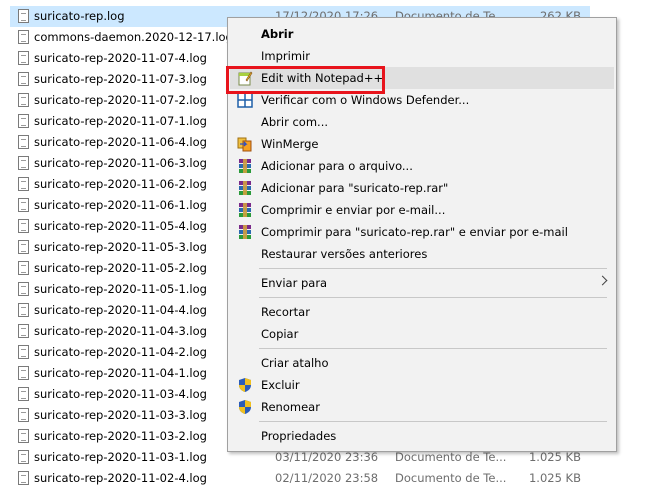  I want to click on winmerge-icon, so click(245, 144).